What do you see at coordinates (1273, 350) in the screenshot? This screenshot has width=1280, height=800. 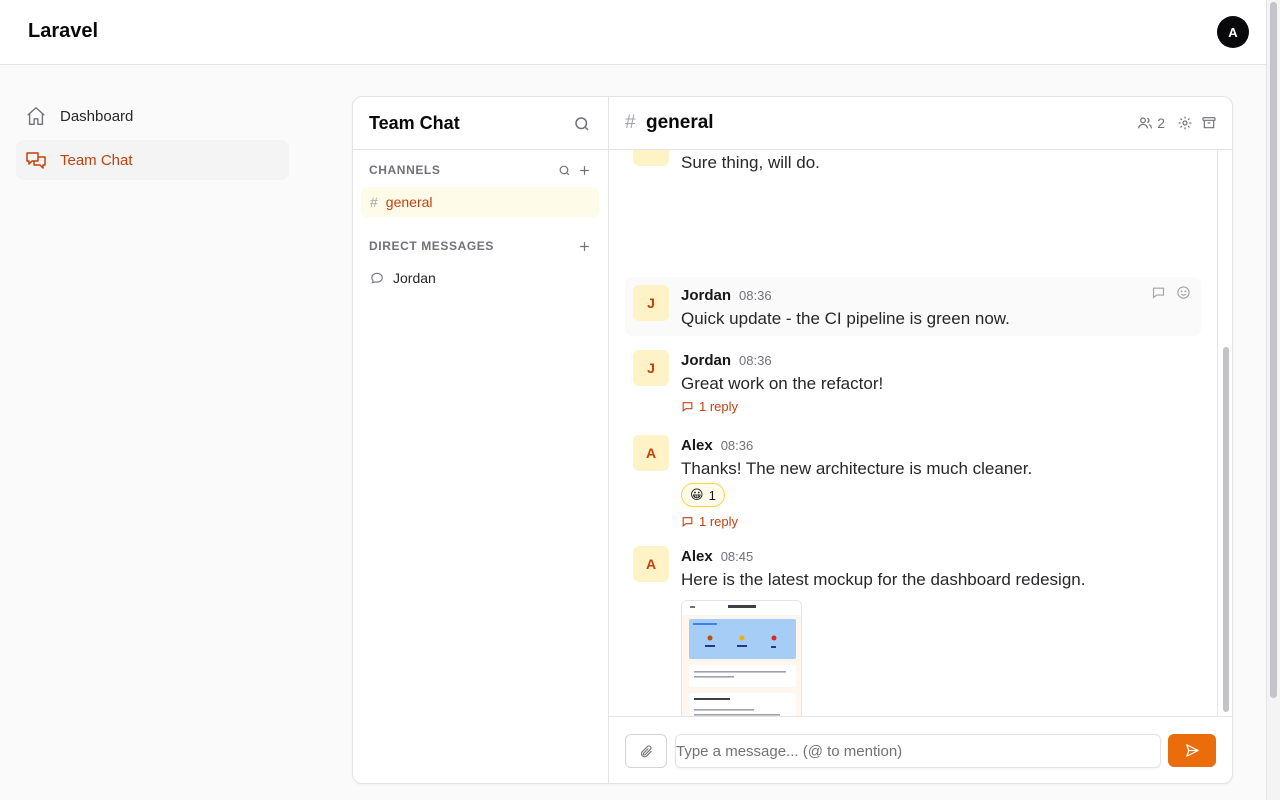 I see `page-scrollbar-thumb` at bounding box center [1273, 350].